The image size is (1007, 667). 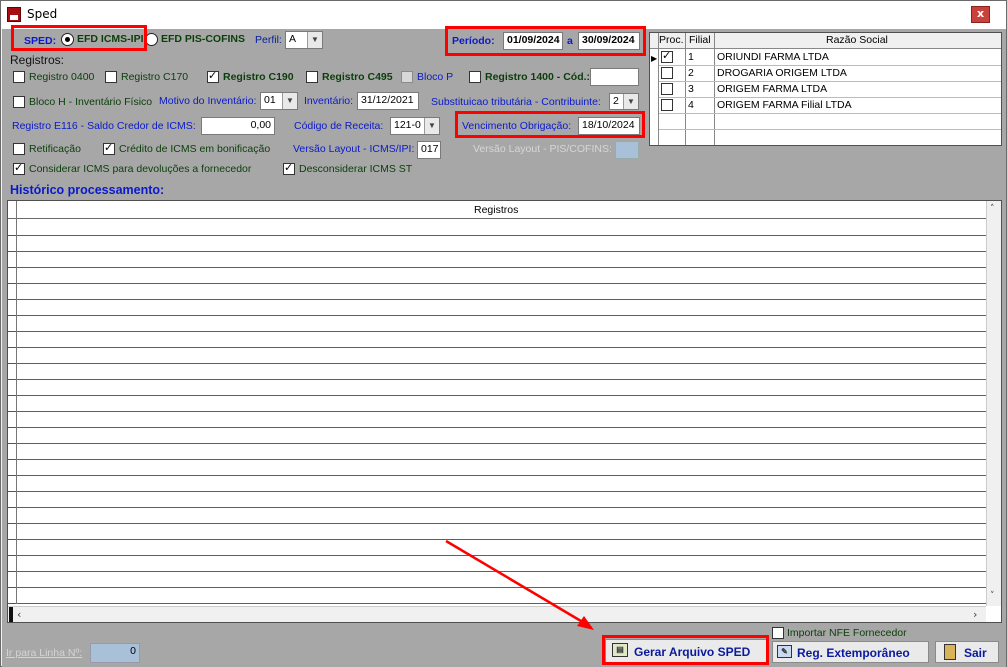 What do you see at coordinates (519, 584) in the screenshot?
I see `red-arrow-annotation` at bounding box center [519, 584].